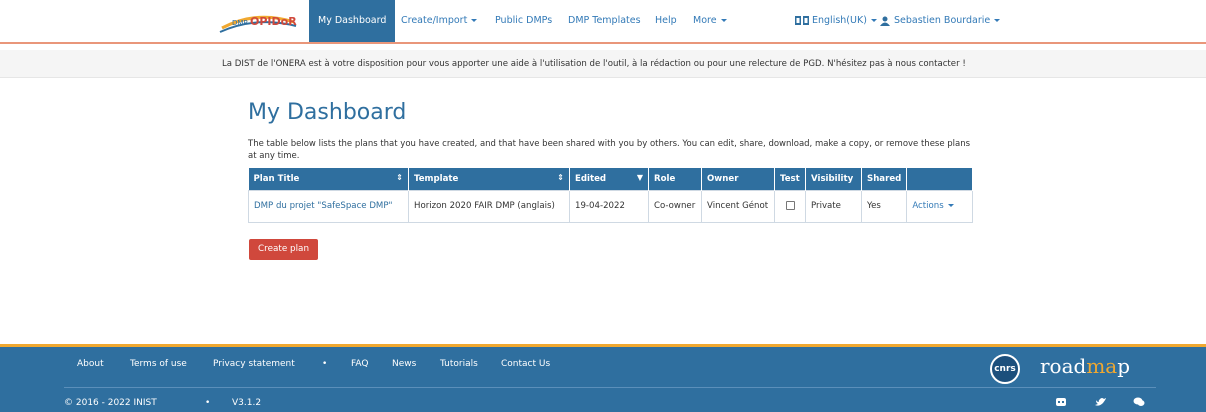  Describe the element at coordinates (933, 206) in the screenshot. I see `actions-dropdown: Actions` at that location.